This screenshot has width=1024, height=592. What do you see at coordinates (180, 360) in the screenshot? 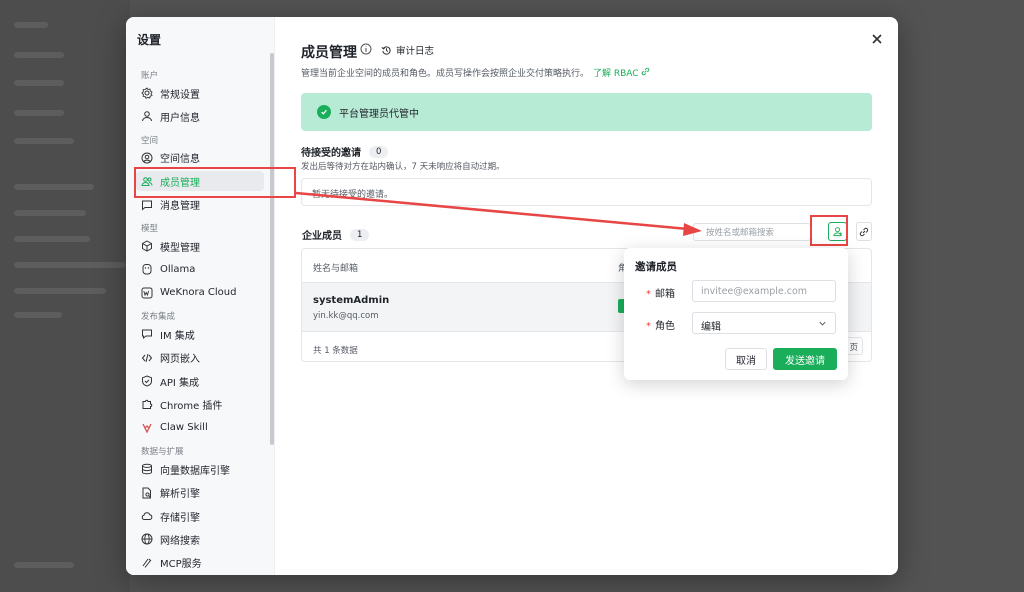
I see `sidebar-item-label: 网页嵌入` at bounding box center [180, 360].